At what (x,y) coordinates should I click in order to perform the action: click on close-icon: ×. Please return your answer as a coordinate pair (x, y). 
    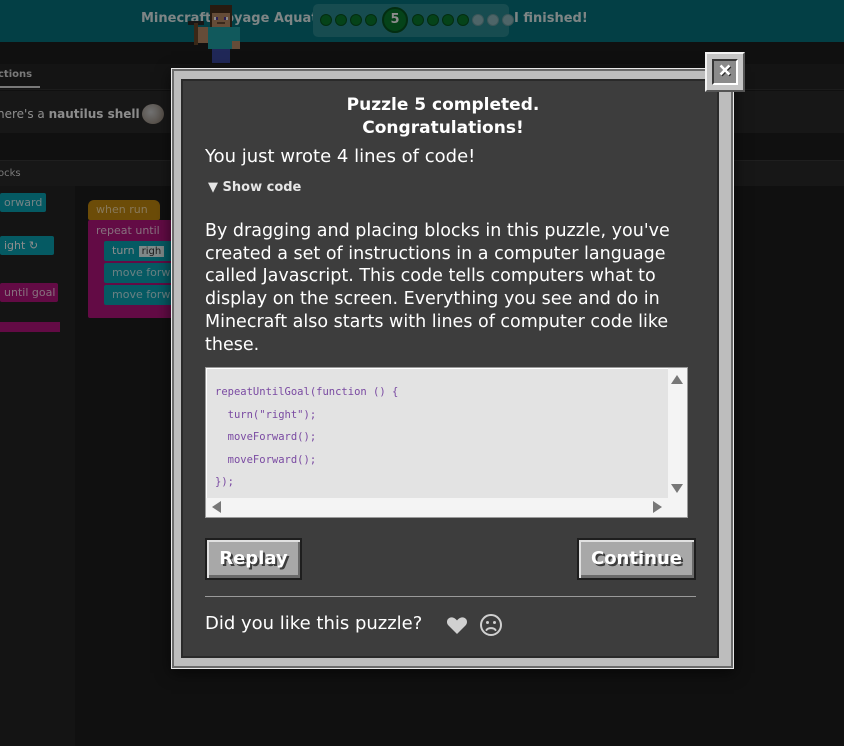
    Looking at the image, I should click on (725, 71).